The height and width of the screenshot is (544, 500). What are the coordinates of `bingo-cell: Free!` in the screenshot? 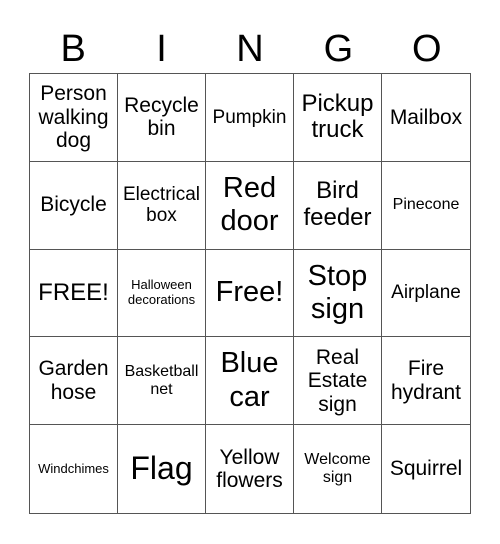 It's located at (250, 293).